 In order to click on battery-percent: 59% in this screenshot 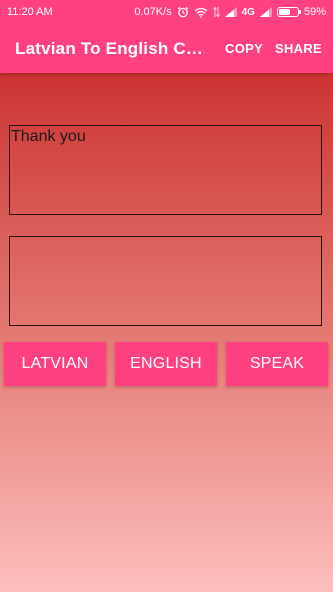, I will do `click(314, 12)`.